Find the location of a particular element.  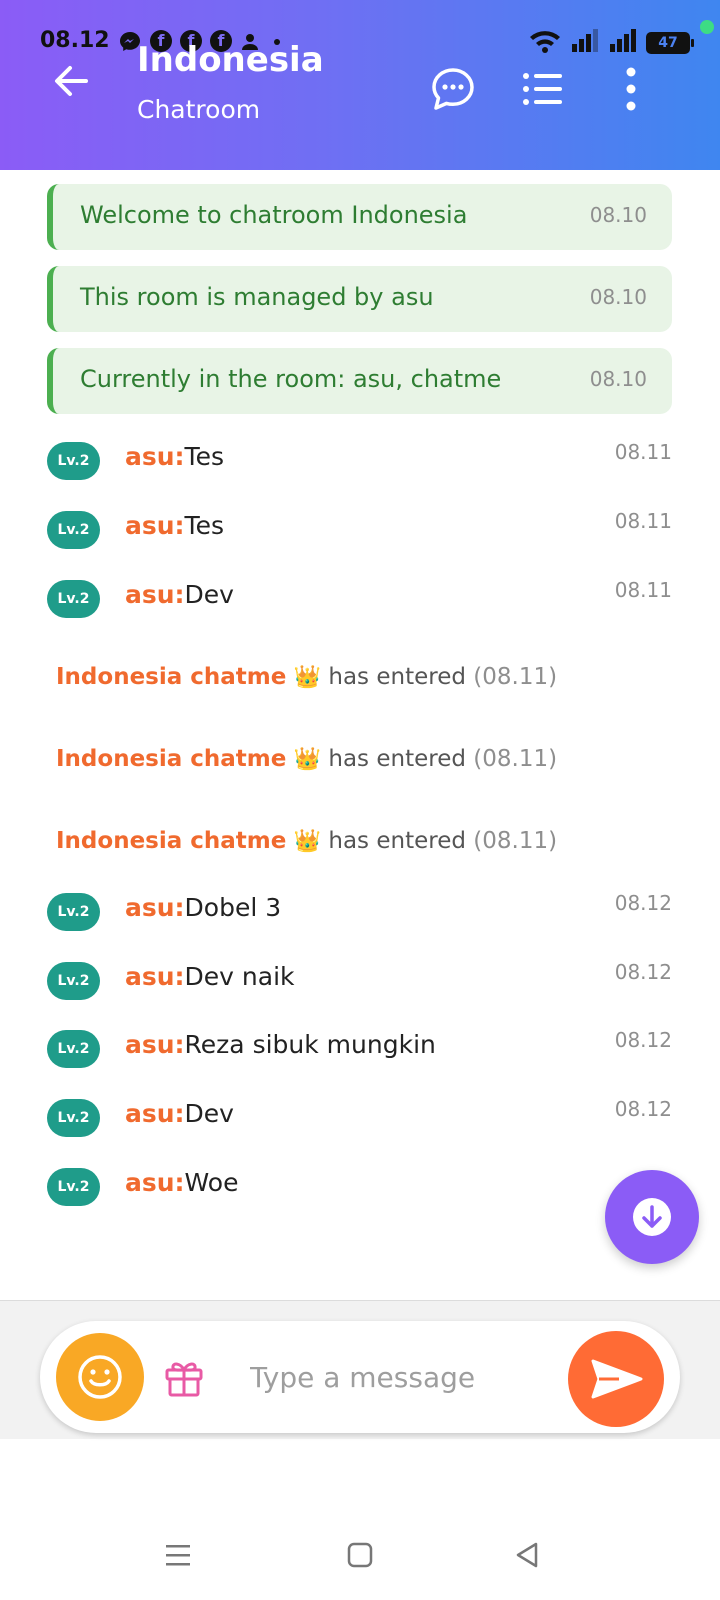

emoji-button is located at coordinates (100, 1377).